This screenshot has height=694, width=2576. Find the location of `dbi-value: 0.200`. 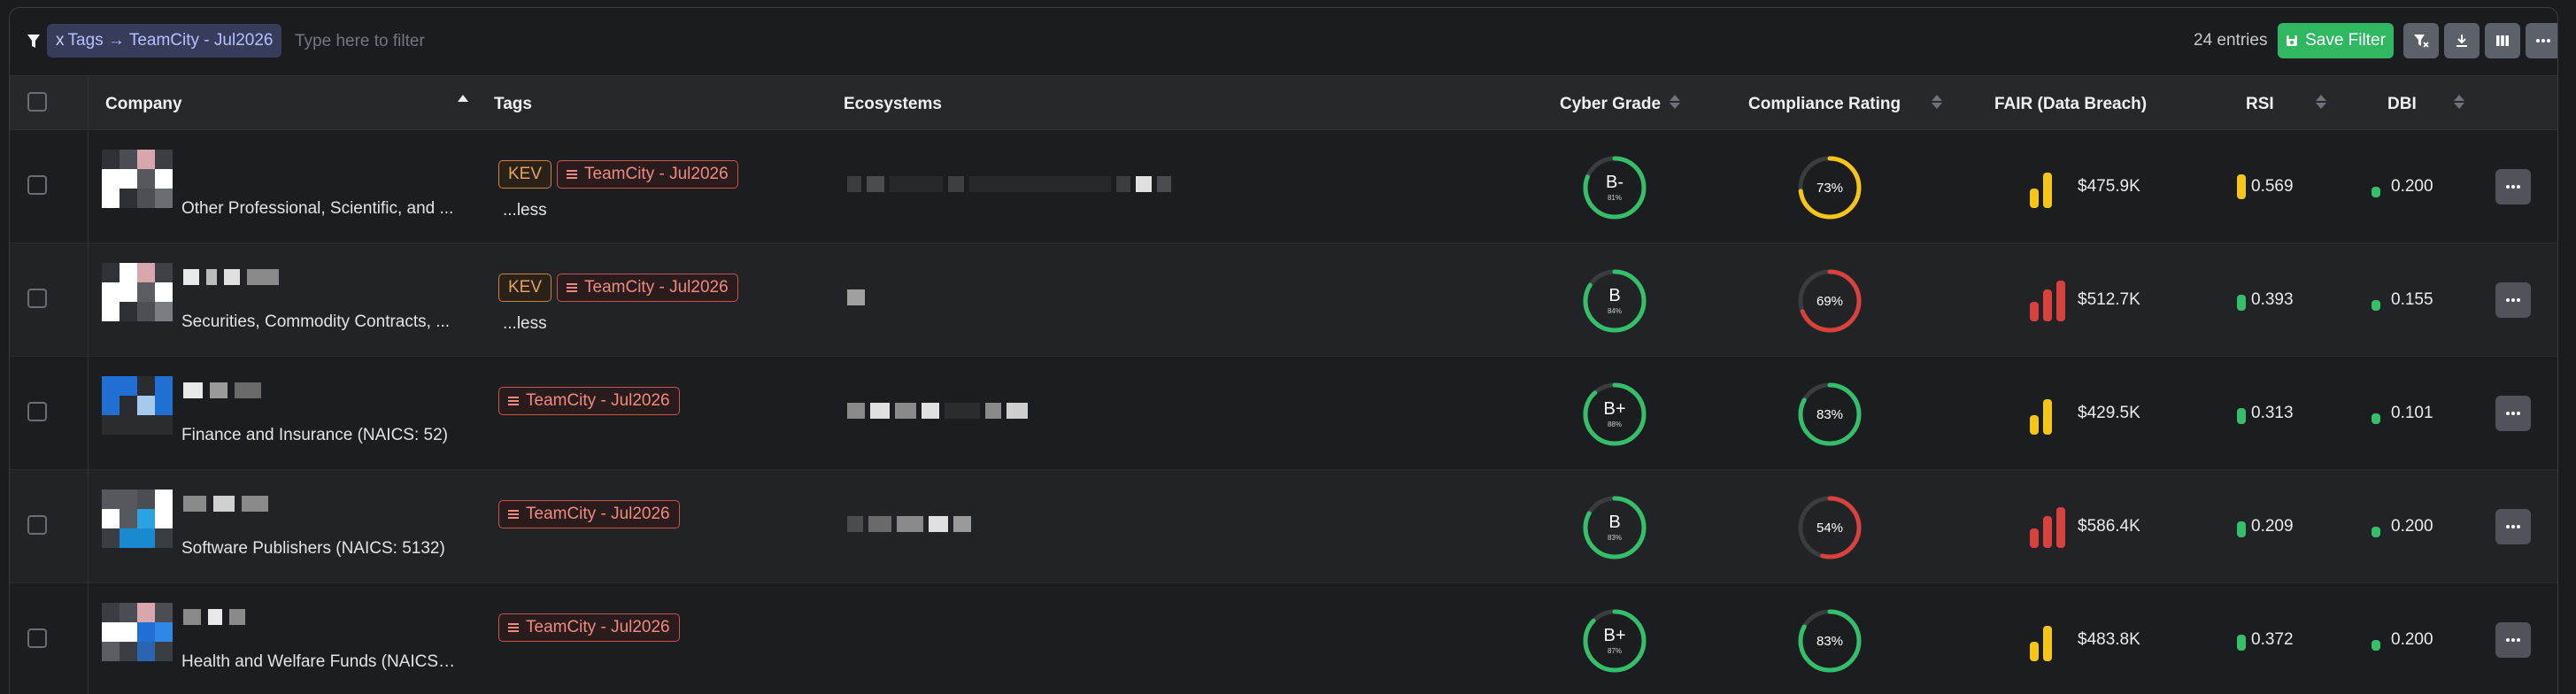

dbi-value: 0.200 is located at coordinates (2412, 526).